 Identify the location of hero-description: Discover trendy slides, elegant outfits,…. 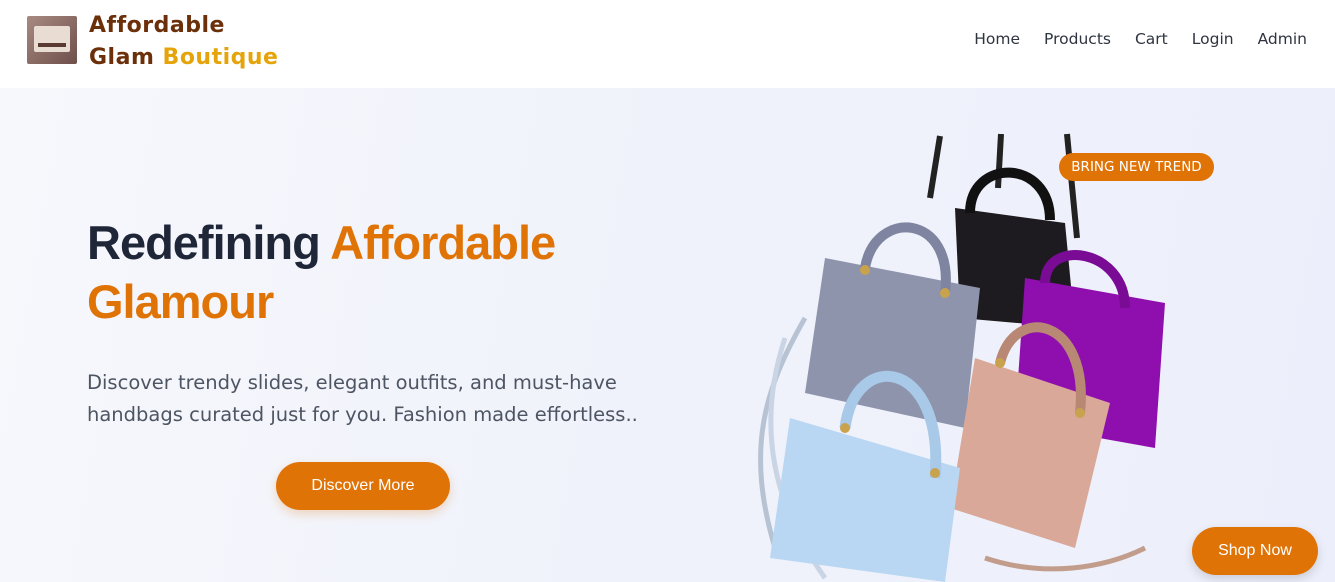
(362, 398).